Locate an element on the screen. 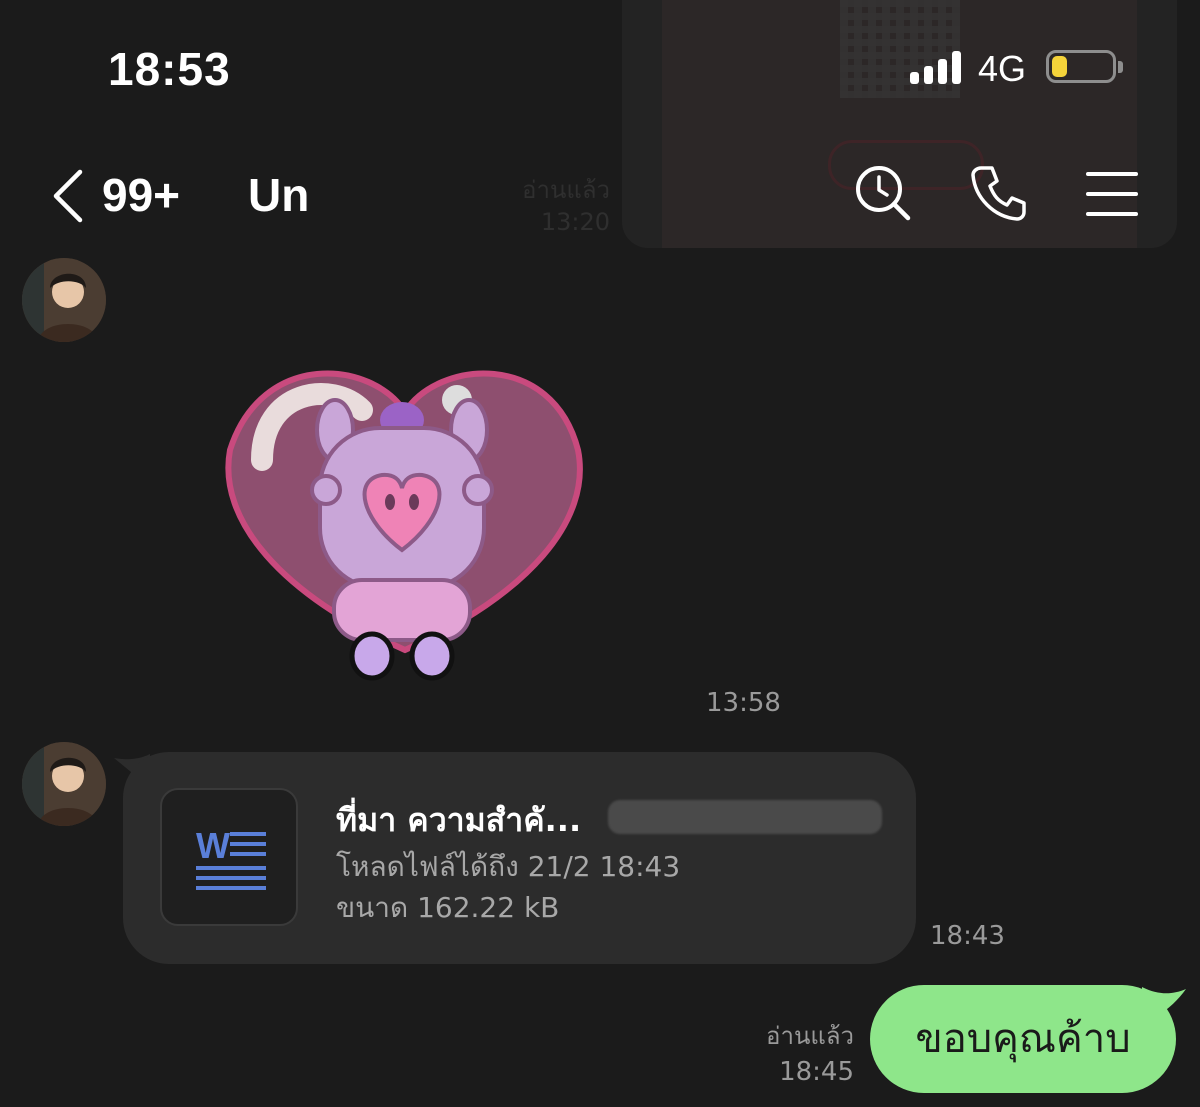 This screenshot has width=1200, height=1107. background-read-time: 13:20 is located at coordinates (575, 222).